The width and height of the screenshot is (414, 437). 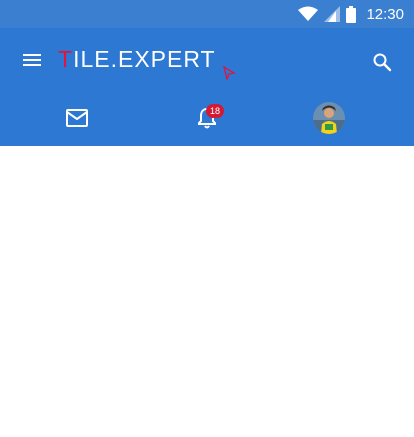 What do you see at coordinates (308, 13) in the screenshot?
I see `wifi-icon` at bounding box center [308, 13].